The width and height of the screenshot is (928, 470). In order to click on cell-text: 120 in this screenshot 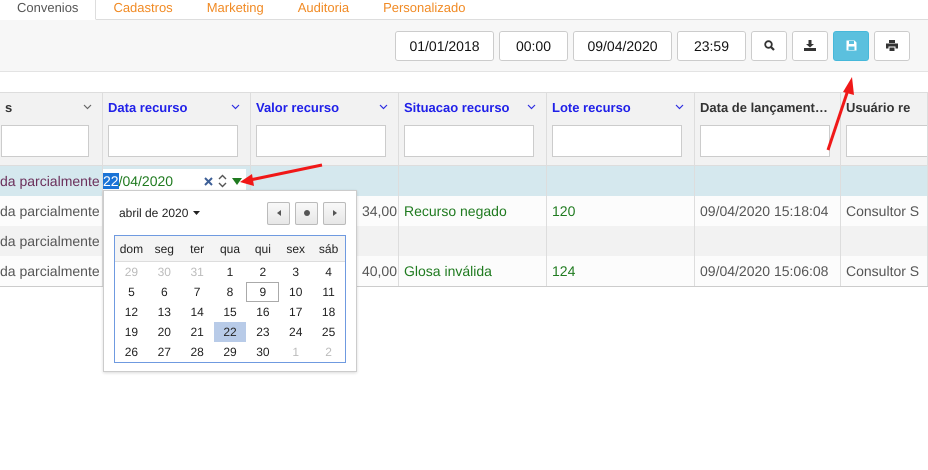, I will do `click(564, 211)`.